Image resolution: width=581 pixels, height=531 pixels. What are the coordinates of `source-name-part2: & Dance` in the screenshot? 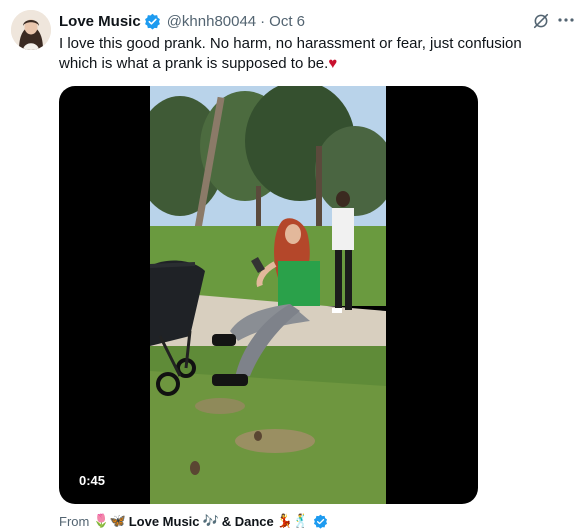 It's located at (248, 521).